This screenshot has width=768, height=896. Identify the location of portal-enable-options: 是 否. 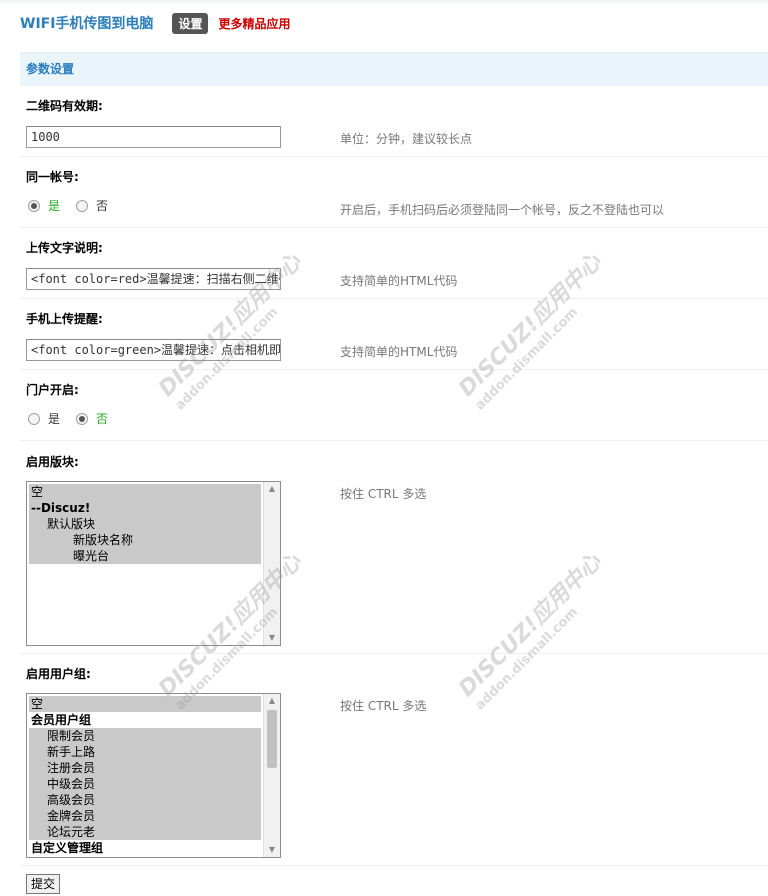
(76, 418).